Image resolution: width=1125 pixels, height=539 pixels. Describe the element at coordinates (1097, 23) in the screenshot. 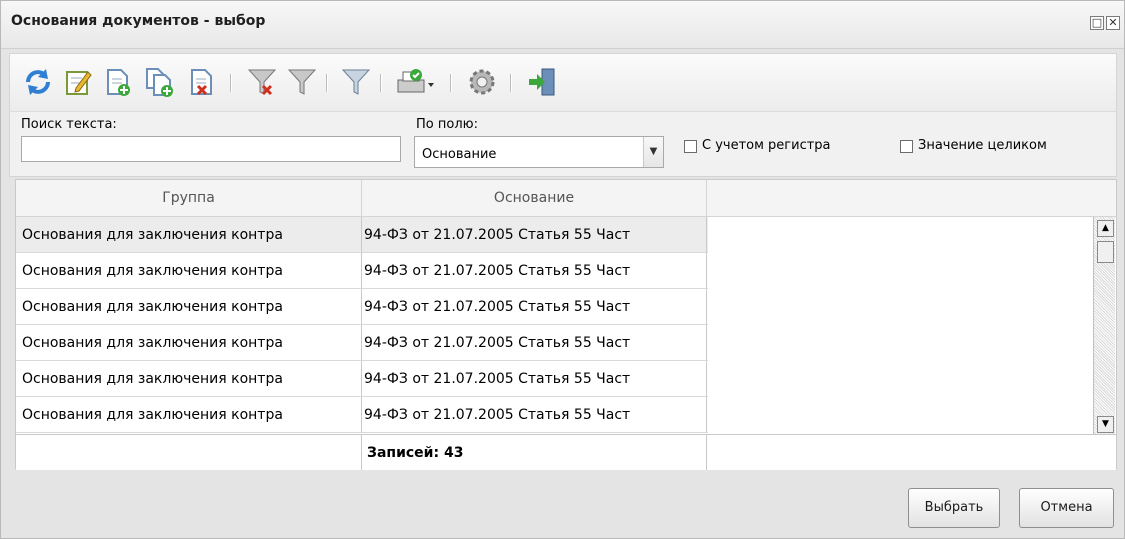

I see `maximize-icon: □` at that location.